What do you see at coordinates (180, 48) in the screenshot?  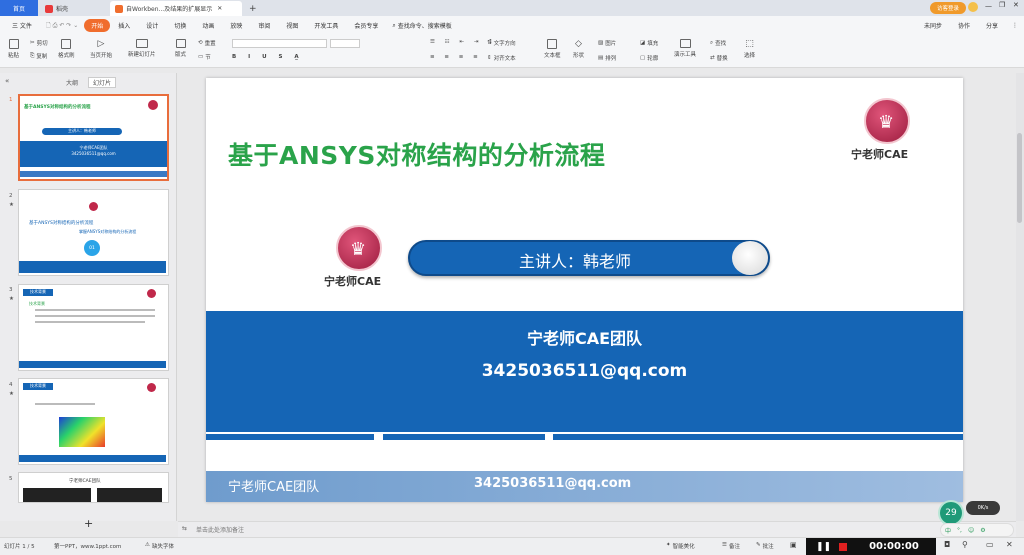 I see `layout-button: 版式` at bounding box center [180, 48].